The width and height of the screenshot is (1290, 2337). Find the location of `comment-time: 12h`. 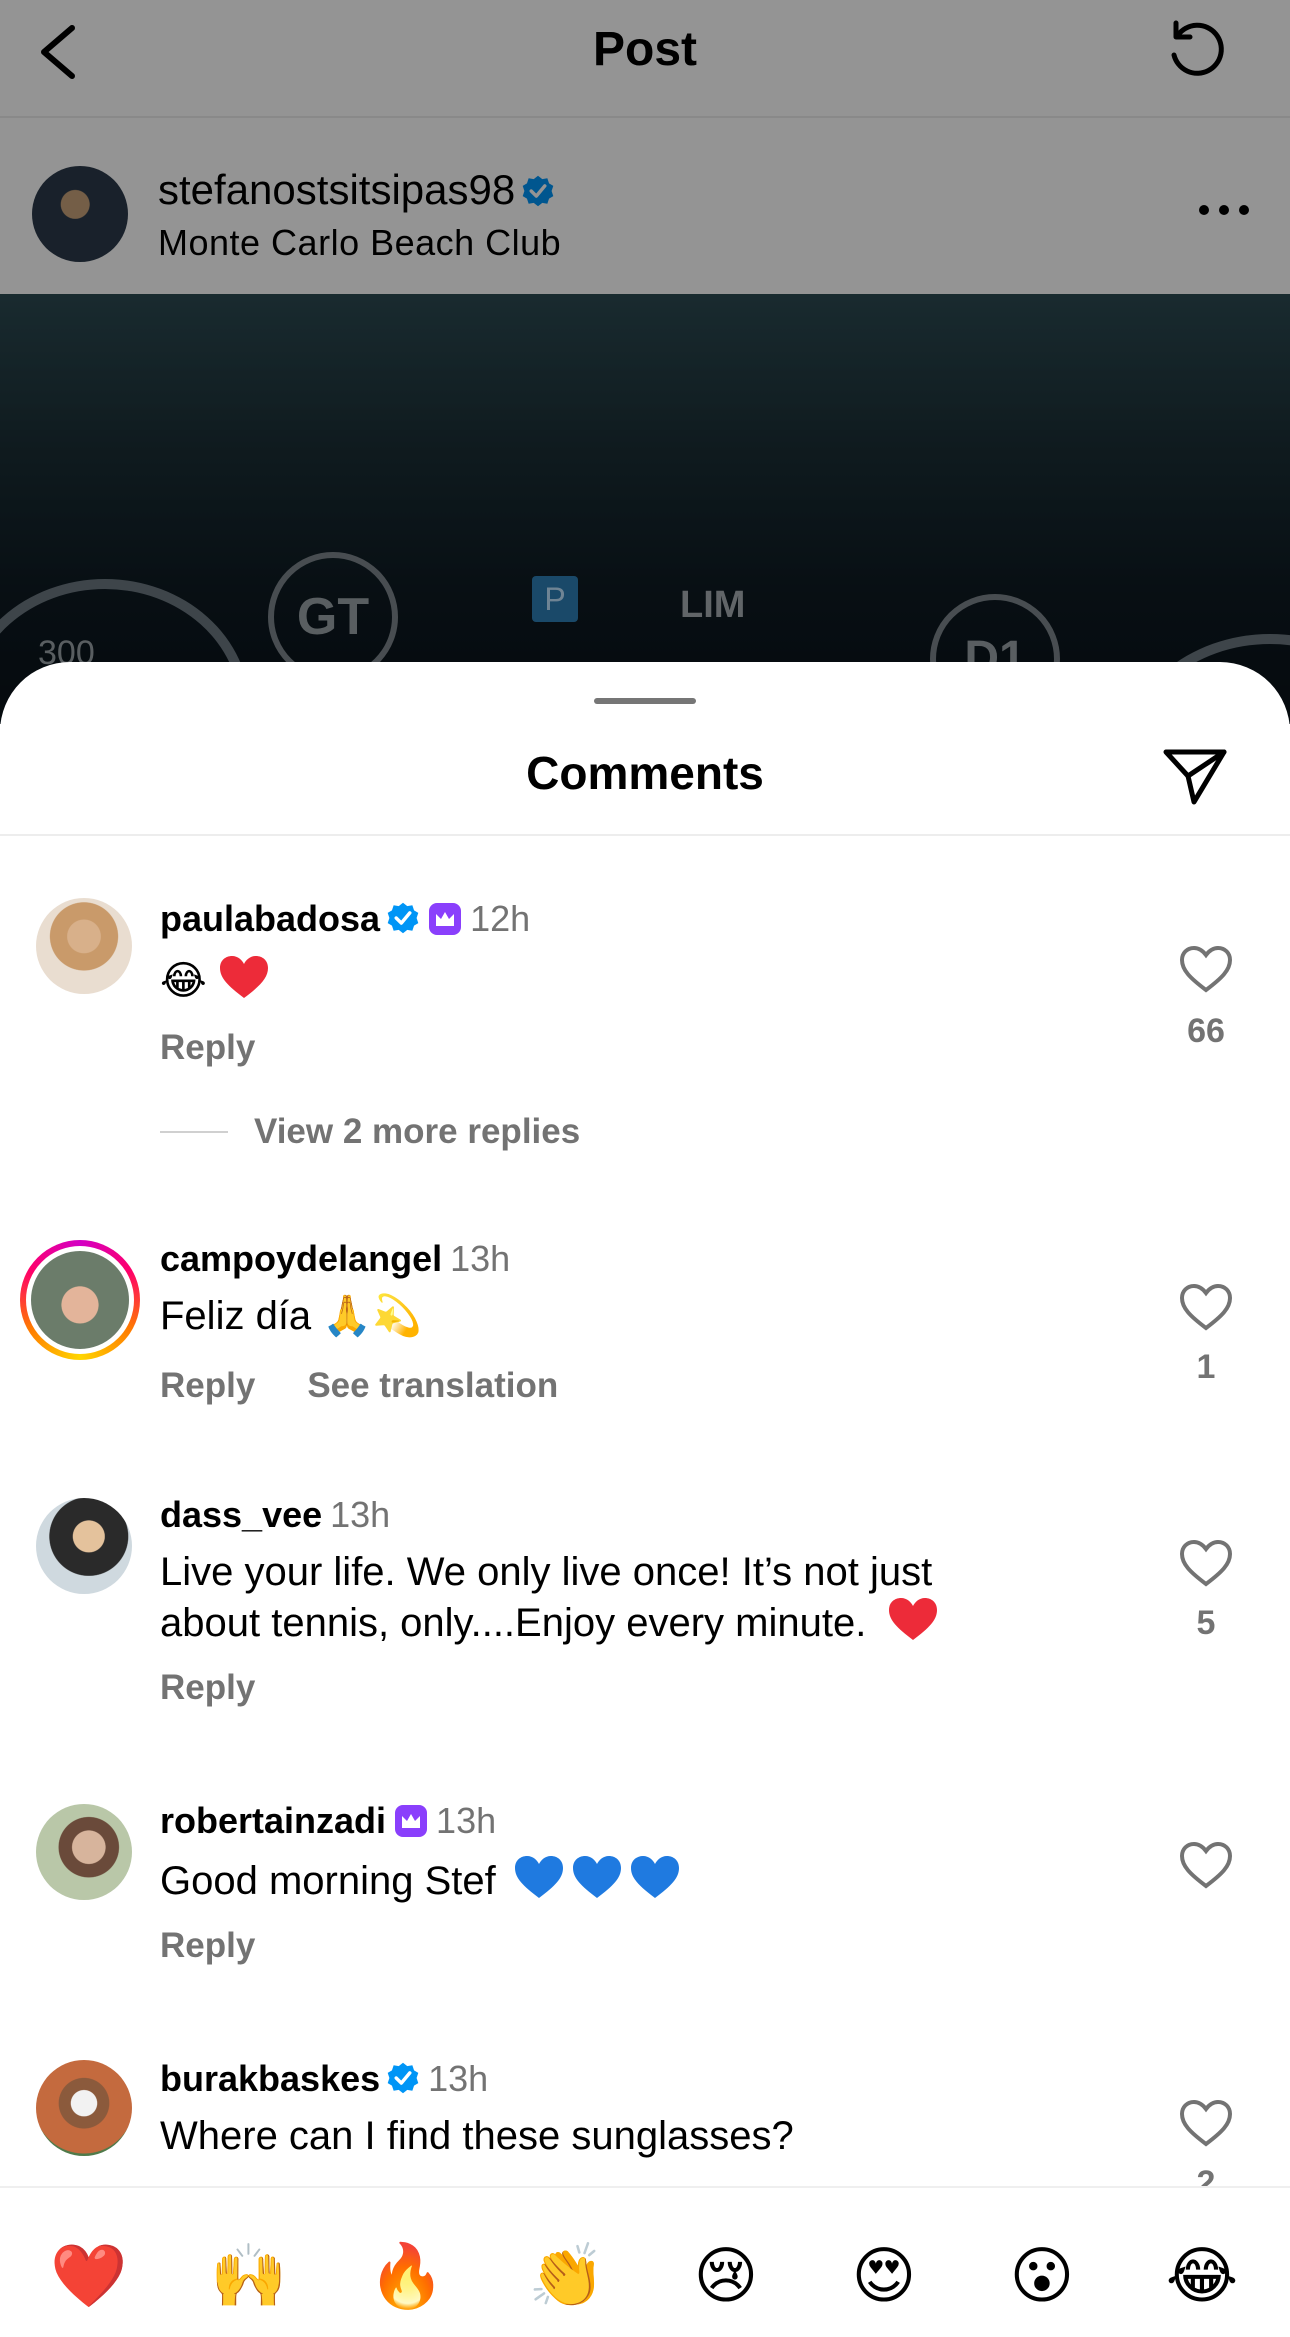

comment-time: 12h is located at coordinates (500, 918).